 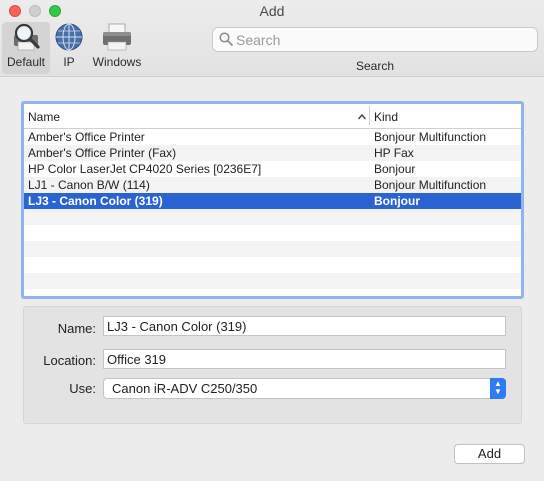 I want to click on window-title: Add, so click(x=272, y=11).